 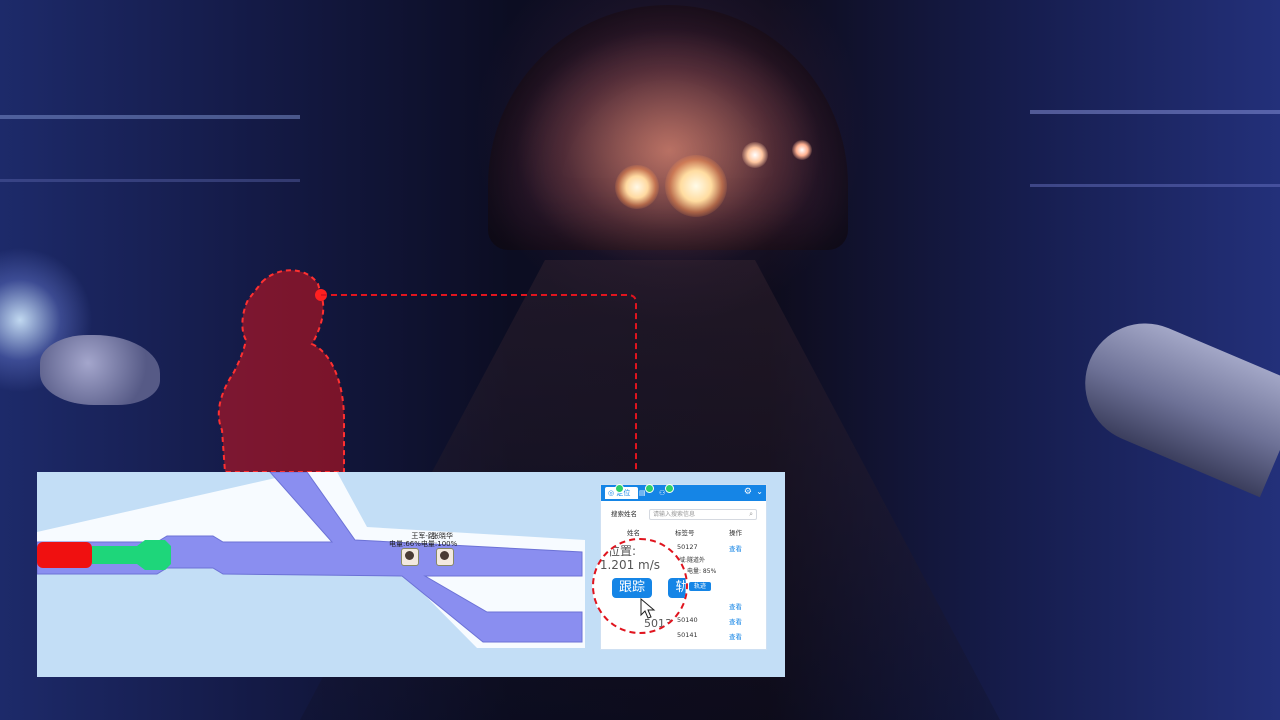 What do you see at coordinates (687, 620) in the screenshot?
I see `row-tag: 50140` at bounding box center [687, 620].